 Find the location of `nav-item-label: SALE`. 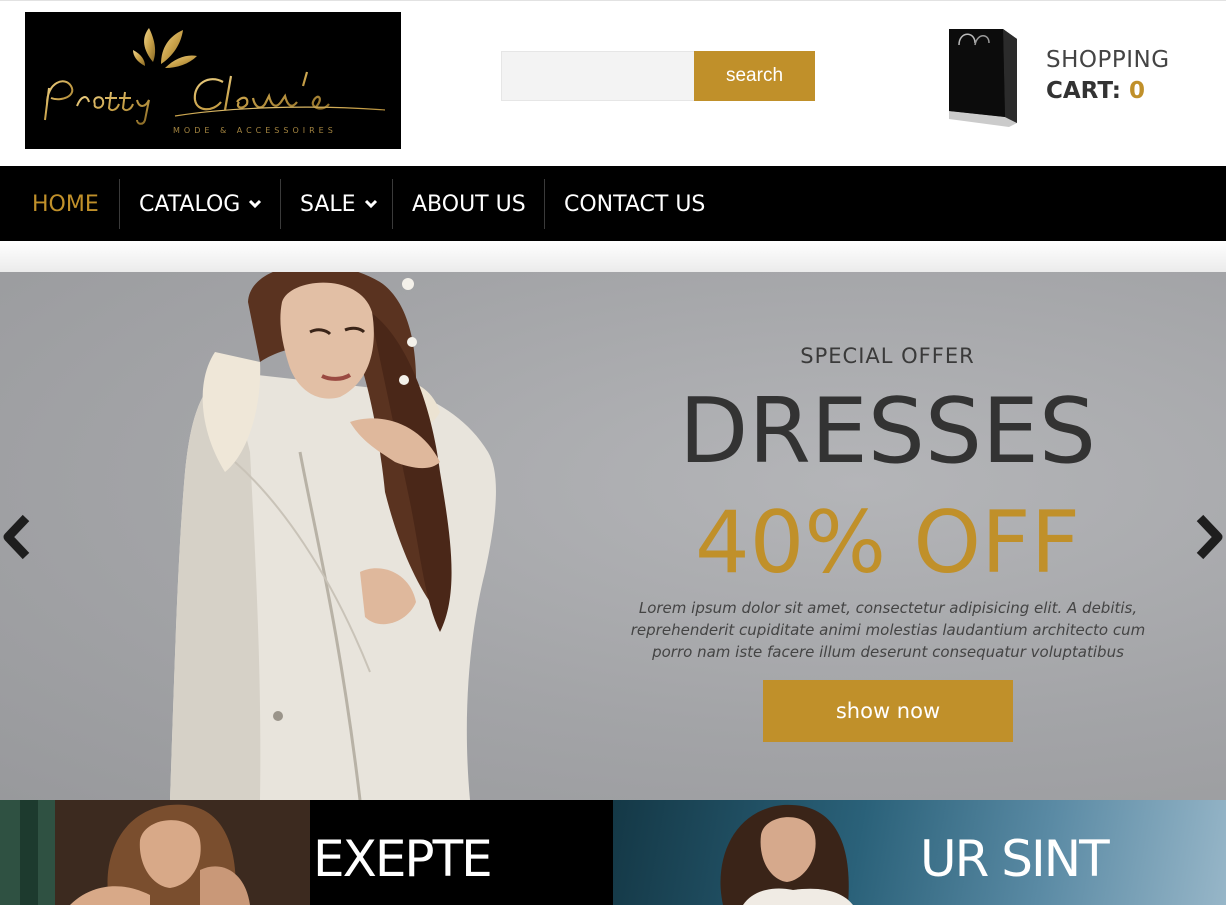

nav-item-label: SALE is located at coordinates (328, 204).